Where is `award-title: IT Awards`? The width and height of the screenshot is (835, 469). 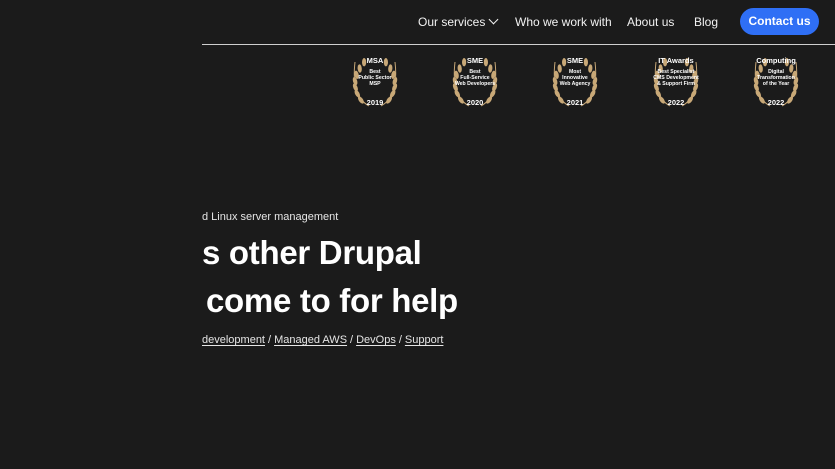 award-title: IT Awards is located at coordinates (676, 60).